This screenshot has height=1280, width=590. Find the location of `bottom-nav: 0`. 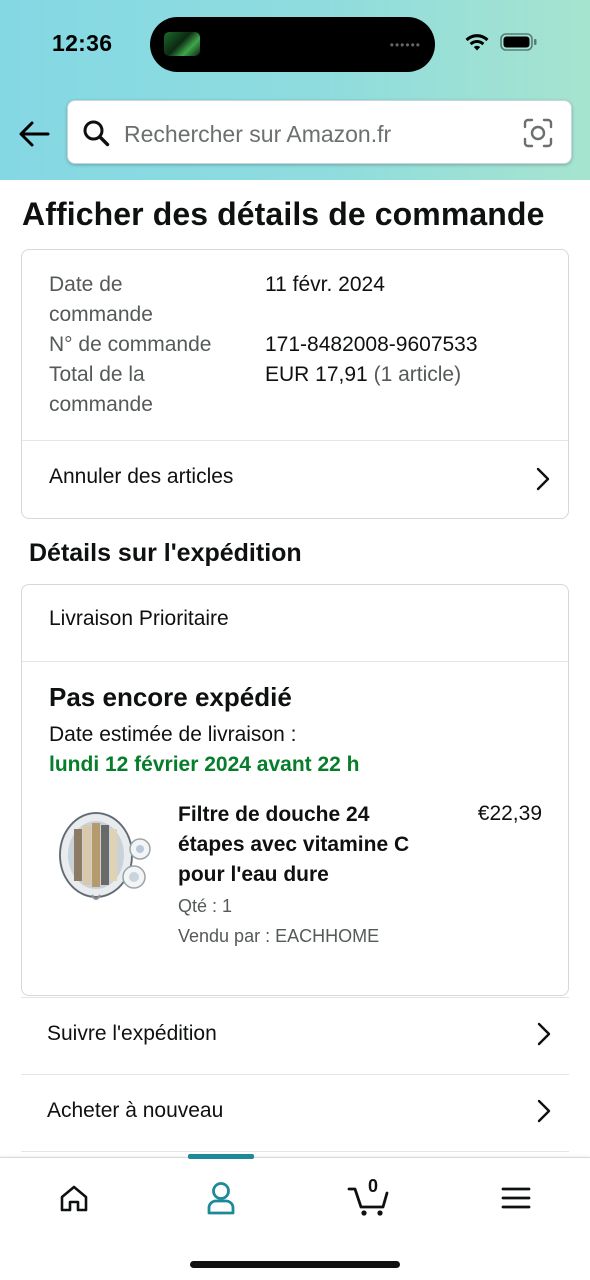

bottom-nav: 0 is located at coordinates (295, 1217).